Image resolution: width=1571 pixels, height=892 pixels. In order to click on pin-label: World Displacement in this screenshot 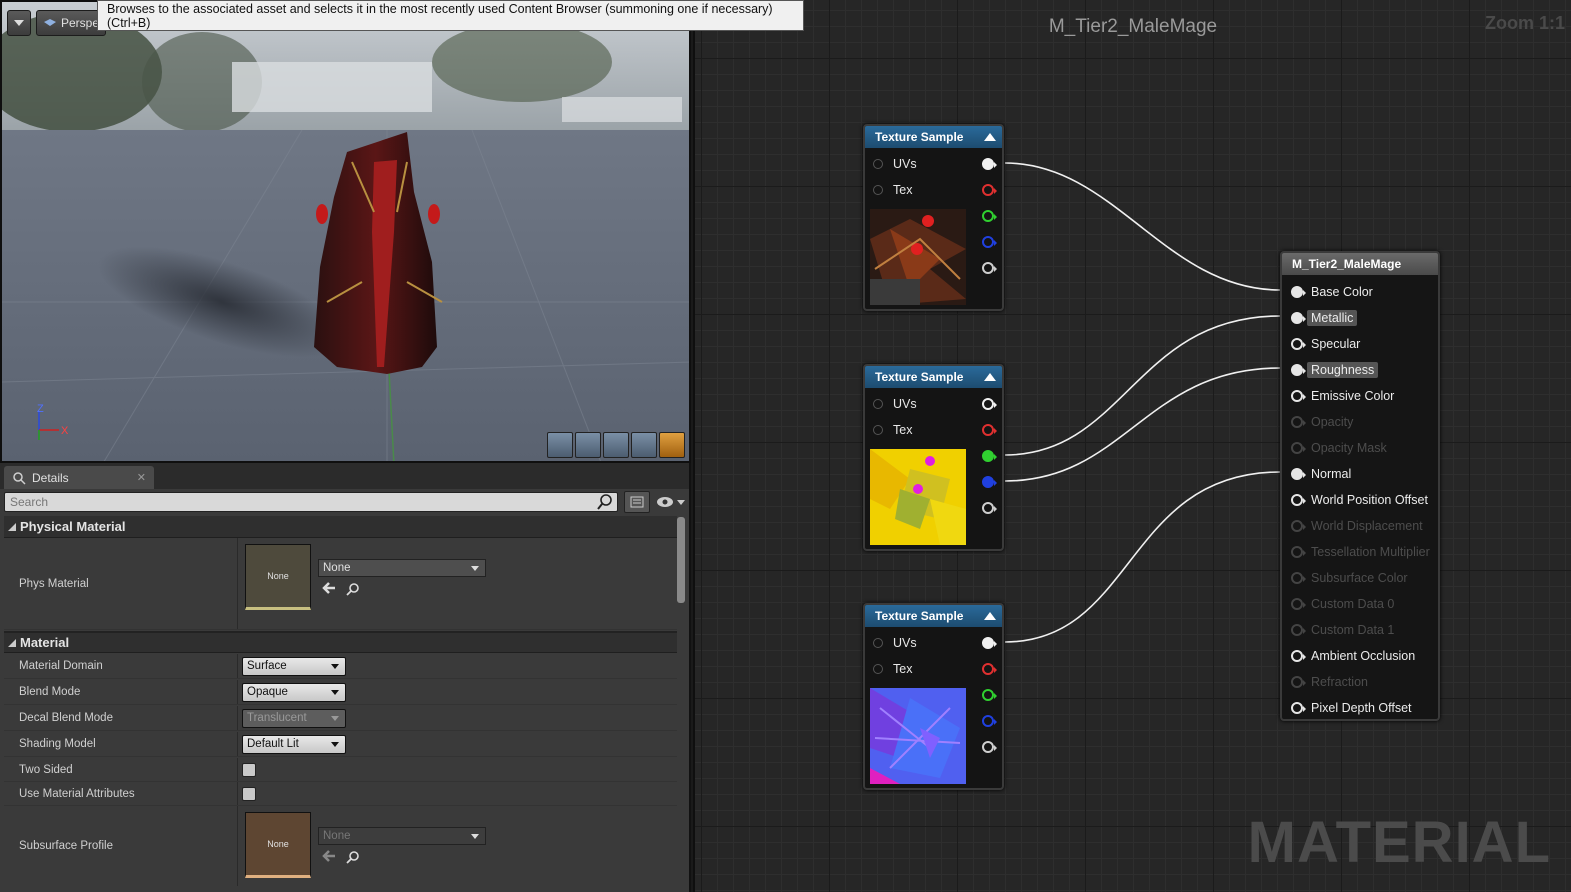, I will do `click(1367, 526)`.